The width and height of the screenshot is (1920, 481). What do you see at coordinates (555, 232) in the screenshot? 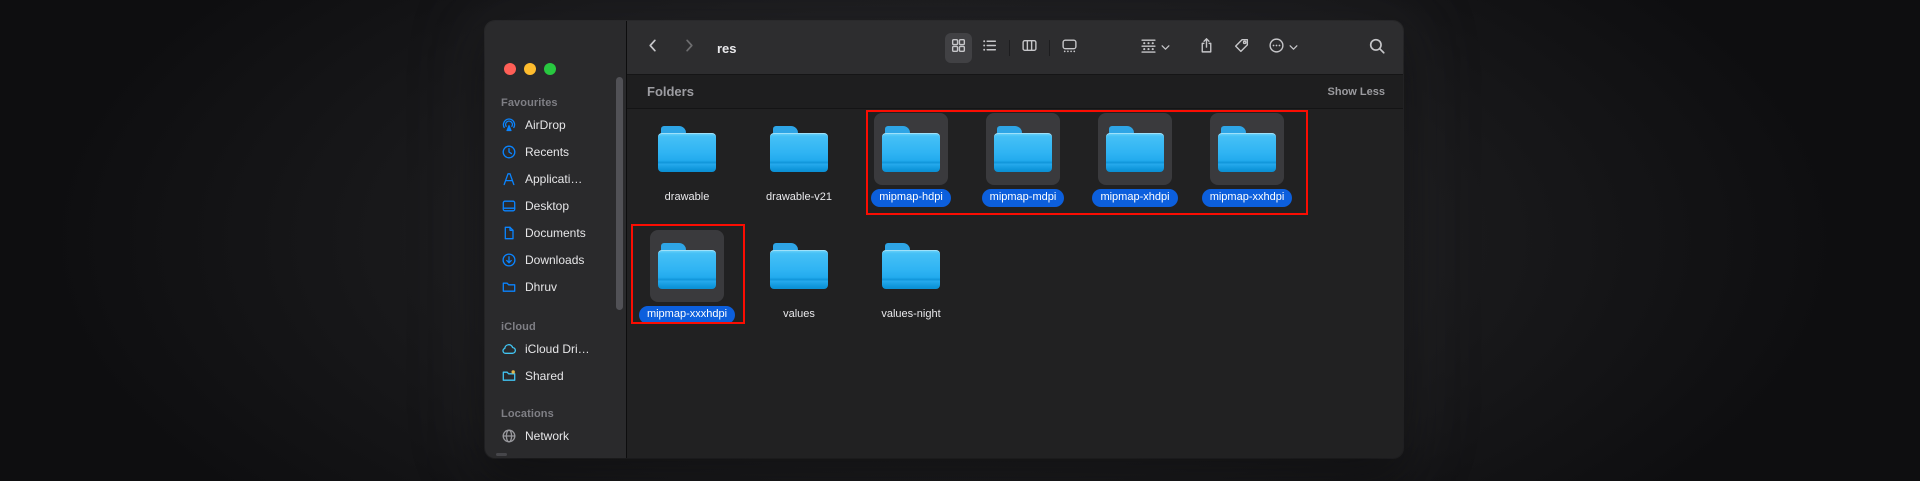
I see `sidebar-item-label: Documents` at bounding box center [555, 232].